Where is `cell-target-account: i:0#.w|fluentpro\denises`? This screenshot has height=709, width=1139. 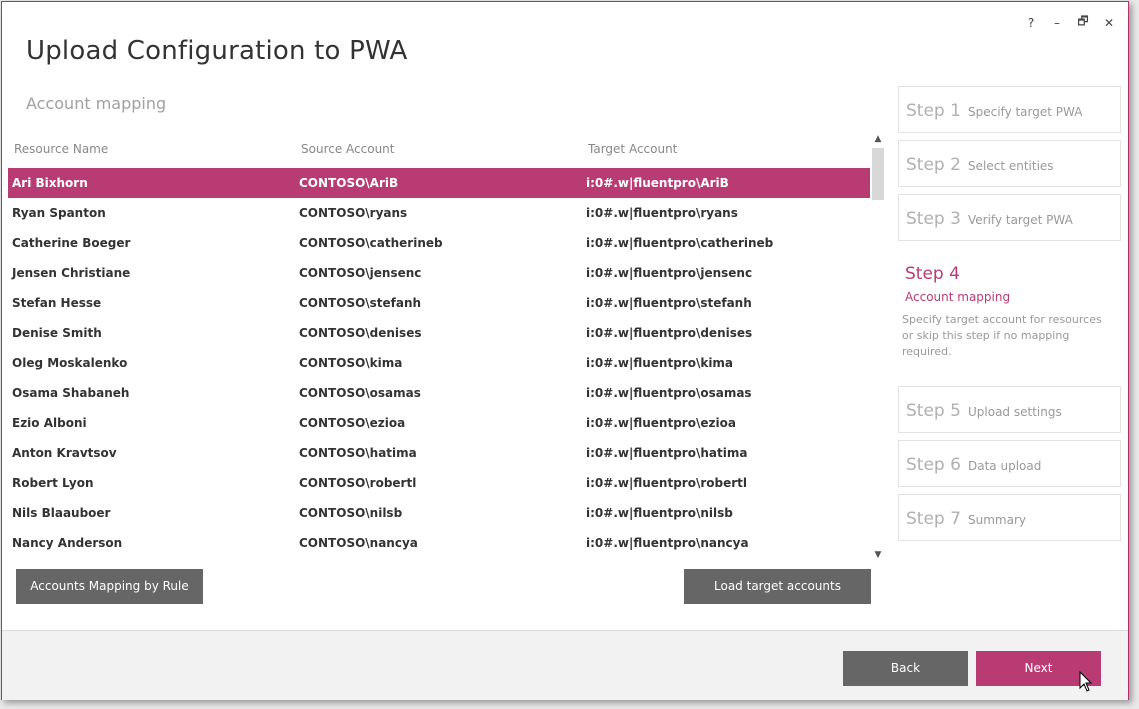 cell-target-account: i:0#.w|fluentpro\denises is located at coordinates (669, 333).